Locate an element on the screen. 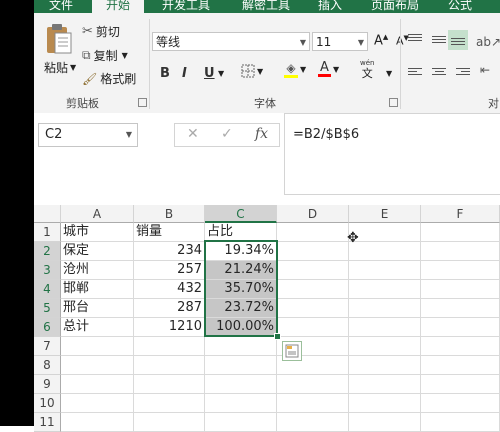  column-header-c: C is located at coordinates (241, 214).